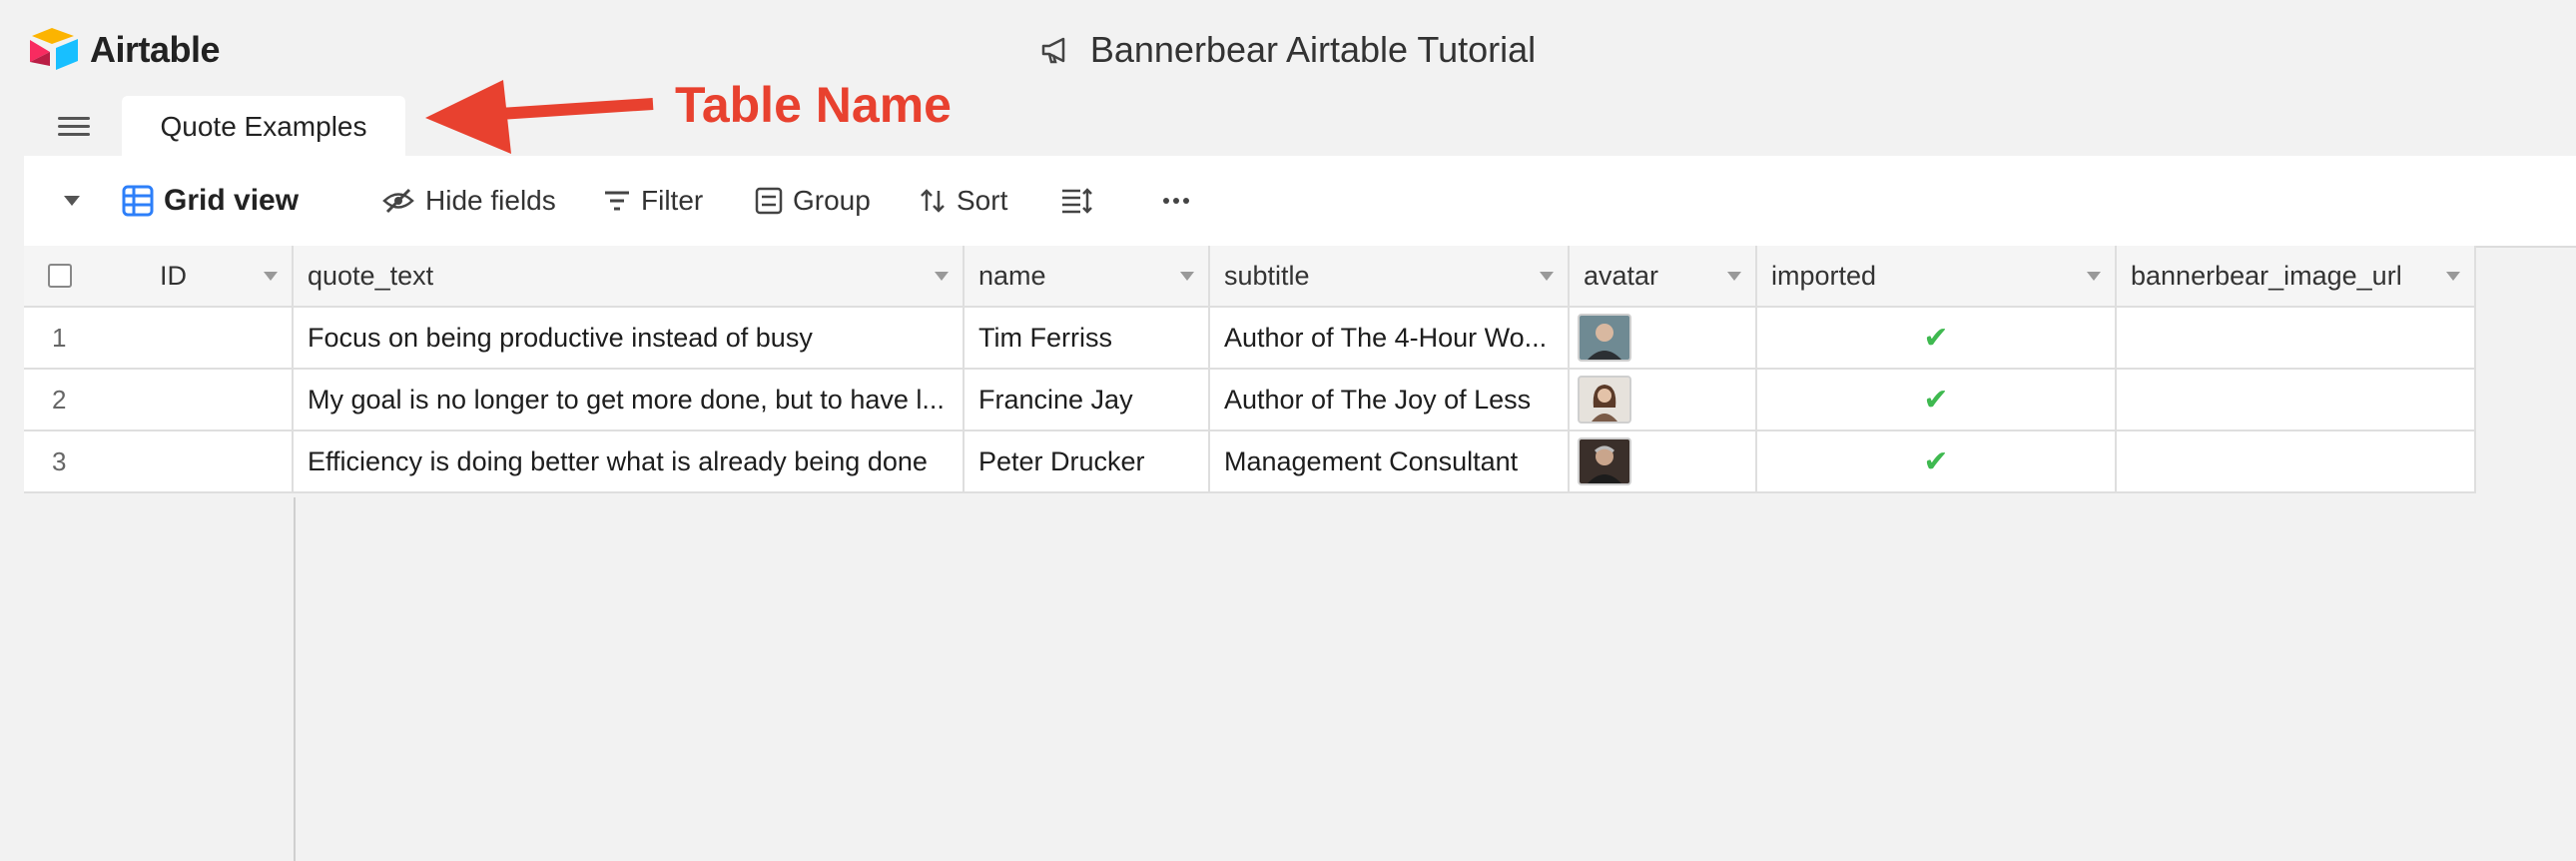 This screenshot has width=2576, height=861. I want to click on column-header-label: ID, so click(173, 276).